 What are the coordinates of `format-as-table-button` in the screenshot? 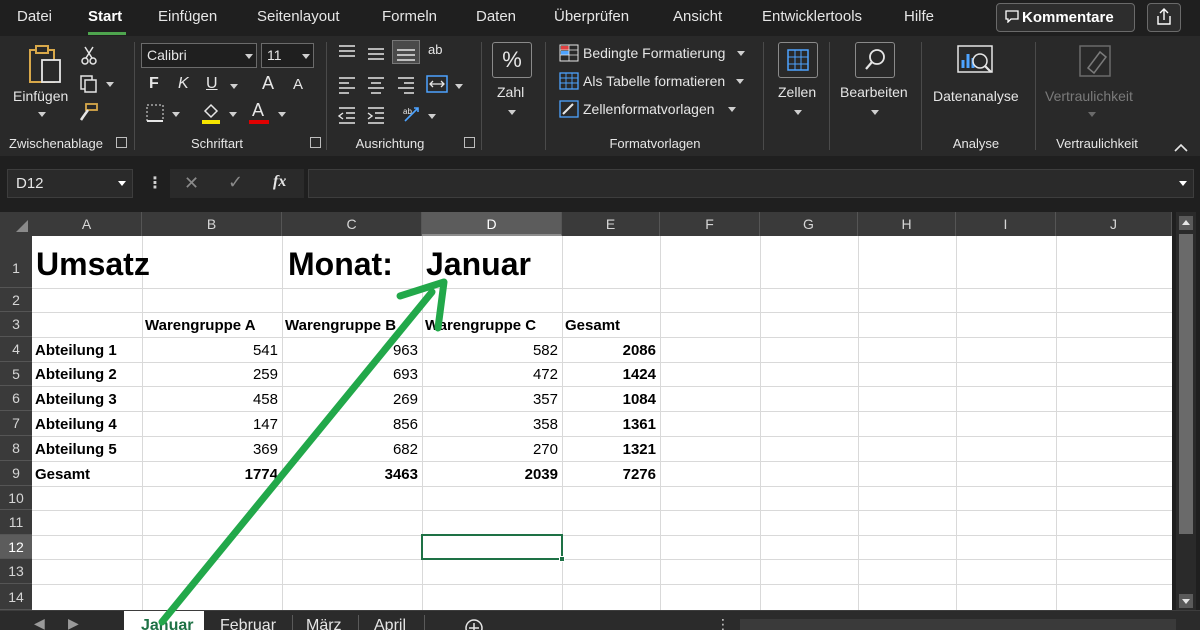 It's located at (569, 83).